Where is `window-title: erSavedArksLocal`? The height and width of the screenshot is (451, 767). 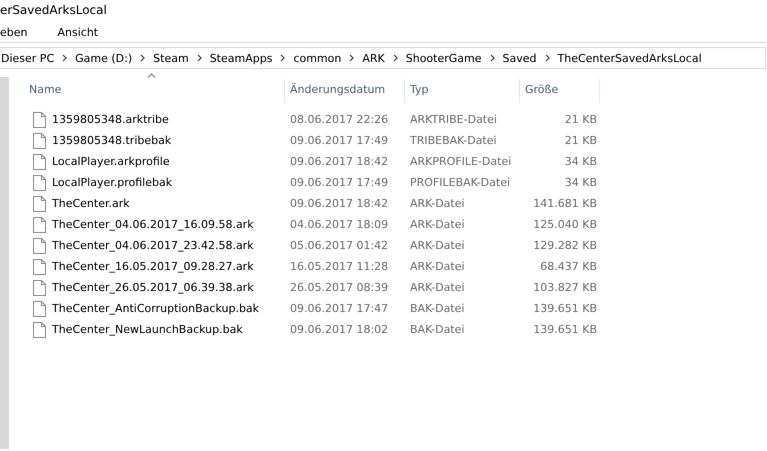 window-title: erSavedArksLocal is located at coordinates (54, 10).